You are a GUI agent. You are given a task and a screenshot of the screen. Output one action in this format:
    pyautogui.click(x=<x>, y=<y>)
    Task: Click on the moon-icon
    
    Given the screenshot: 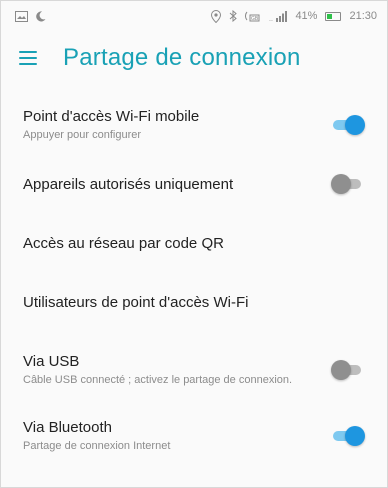 What is the action you would take?
    pyautogui.click(x=41, y=16)
    